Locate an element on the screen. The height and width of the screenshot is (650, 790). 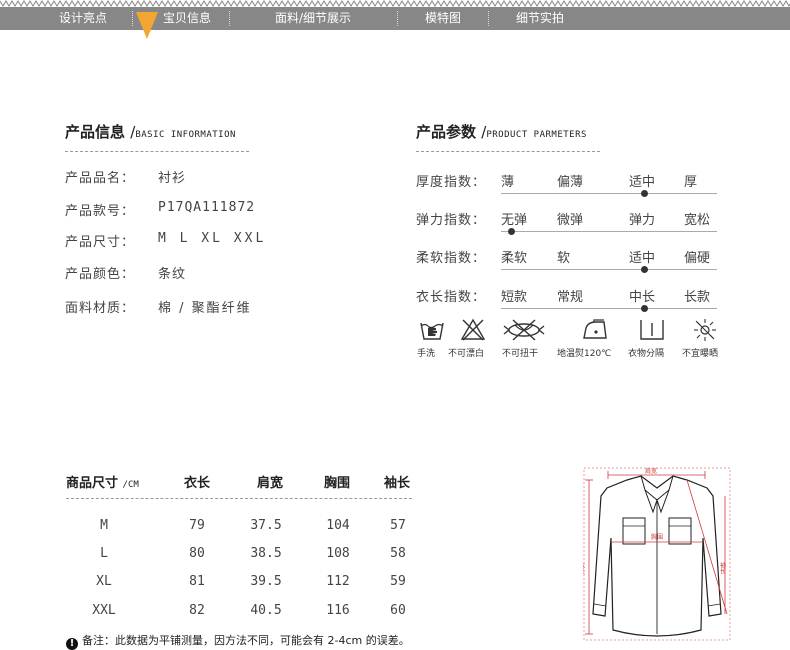
care-label-wash-separately: 衣物分隔 is located at coordinates (646, 354).